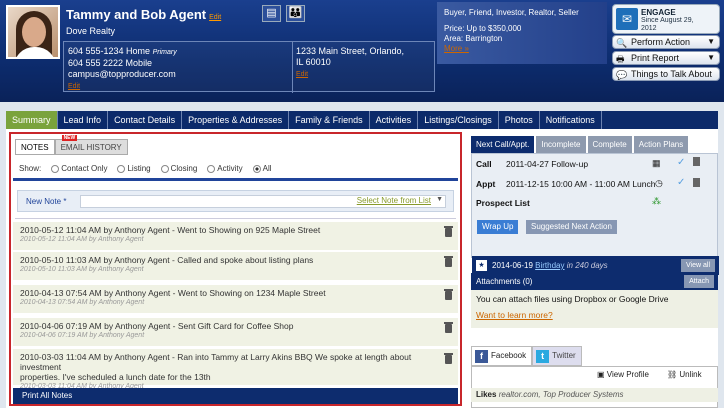 Image resolution: width=724 pixels, height=408 pixels. What do you see at coordinates (601, 374) in the screenshot?
I see `profile-icon: ▣` at bounding box center [601, 374].